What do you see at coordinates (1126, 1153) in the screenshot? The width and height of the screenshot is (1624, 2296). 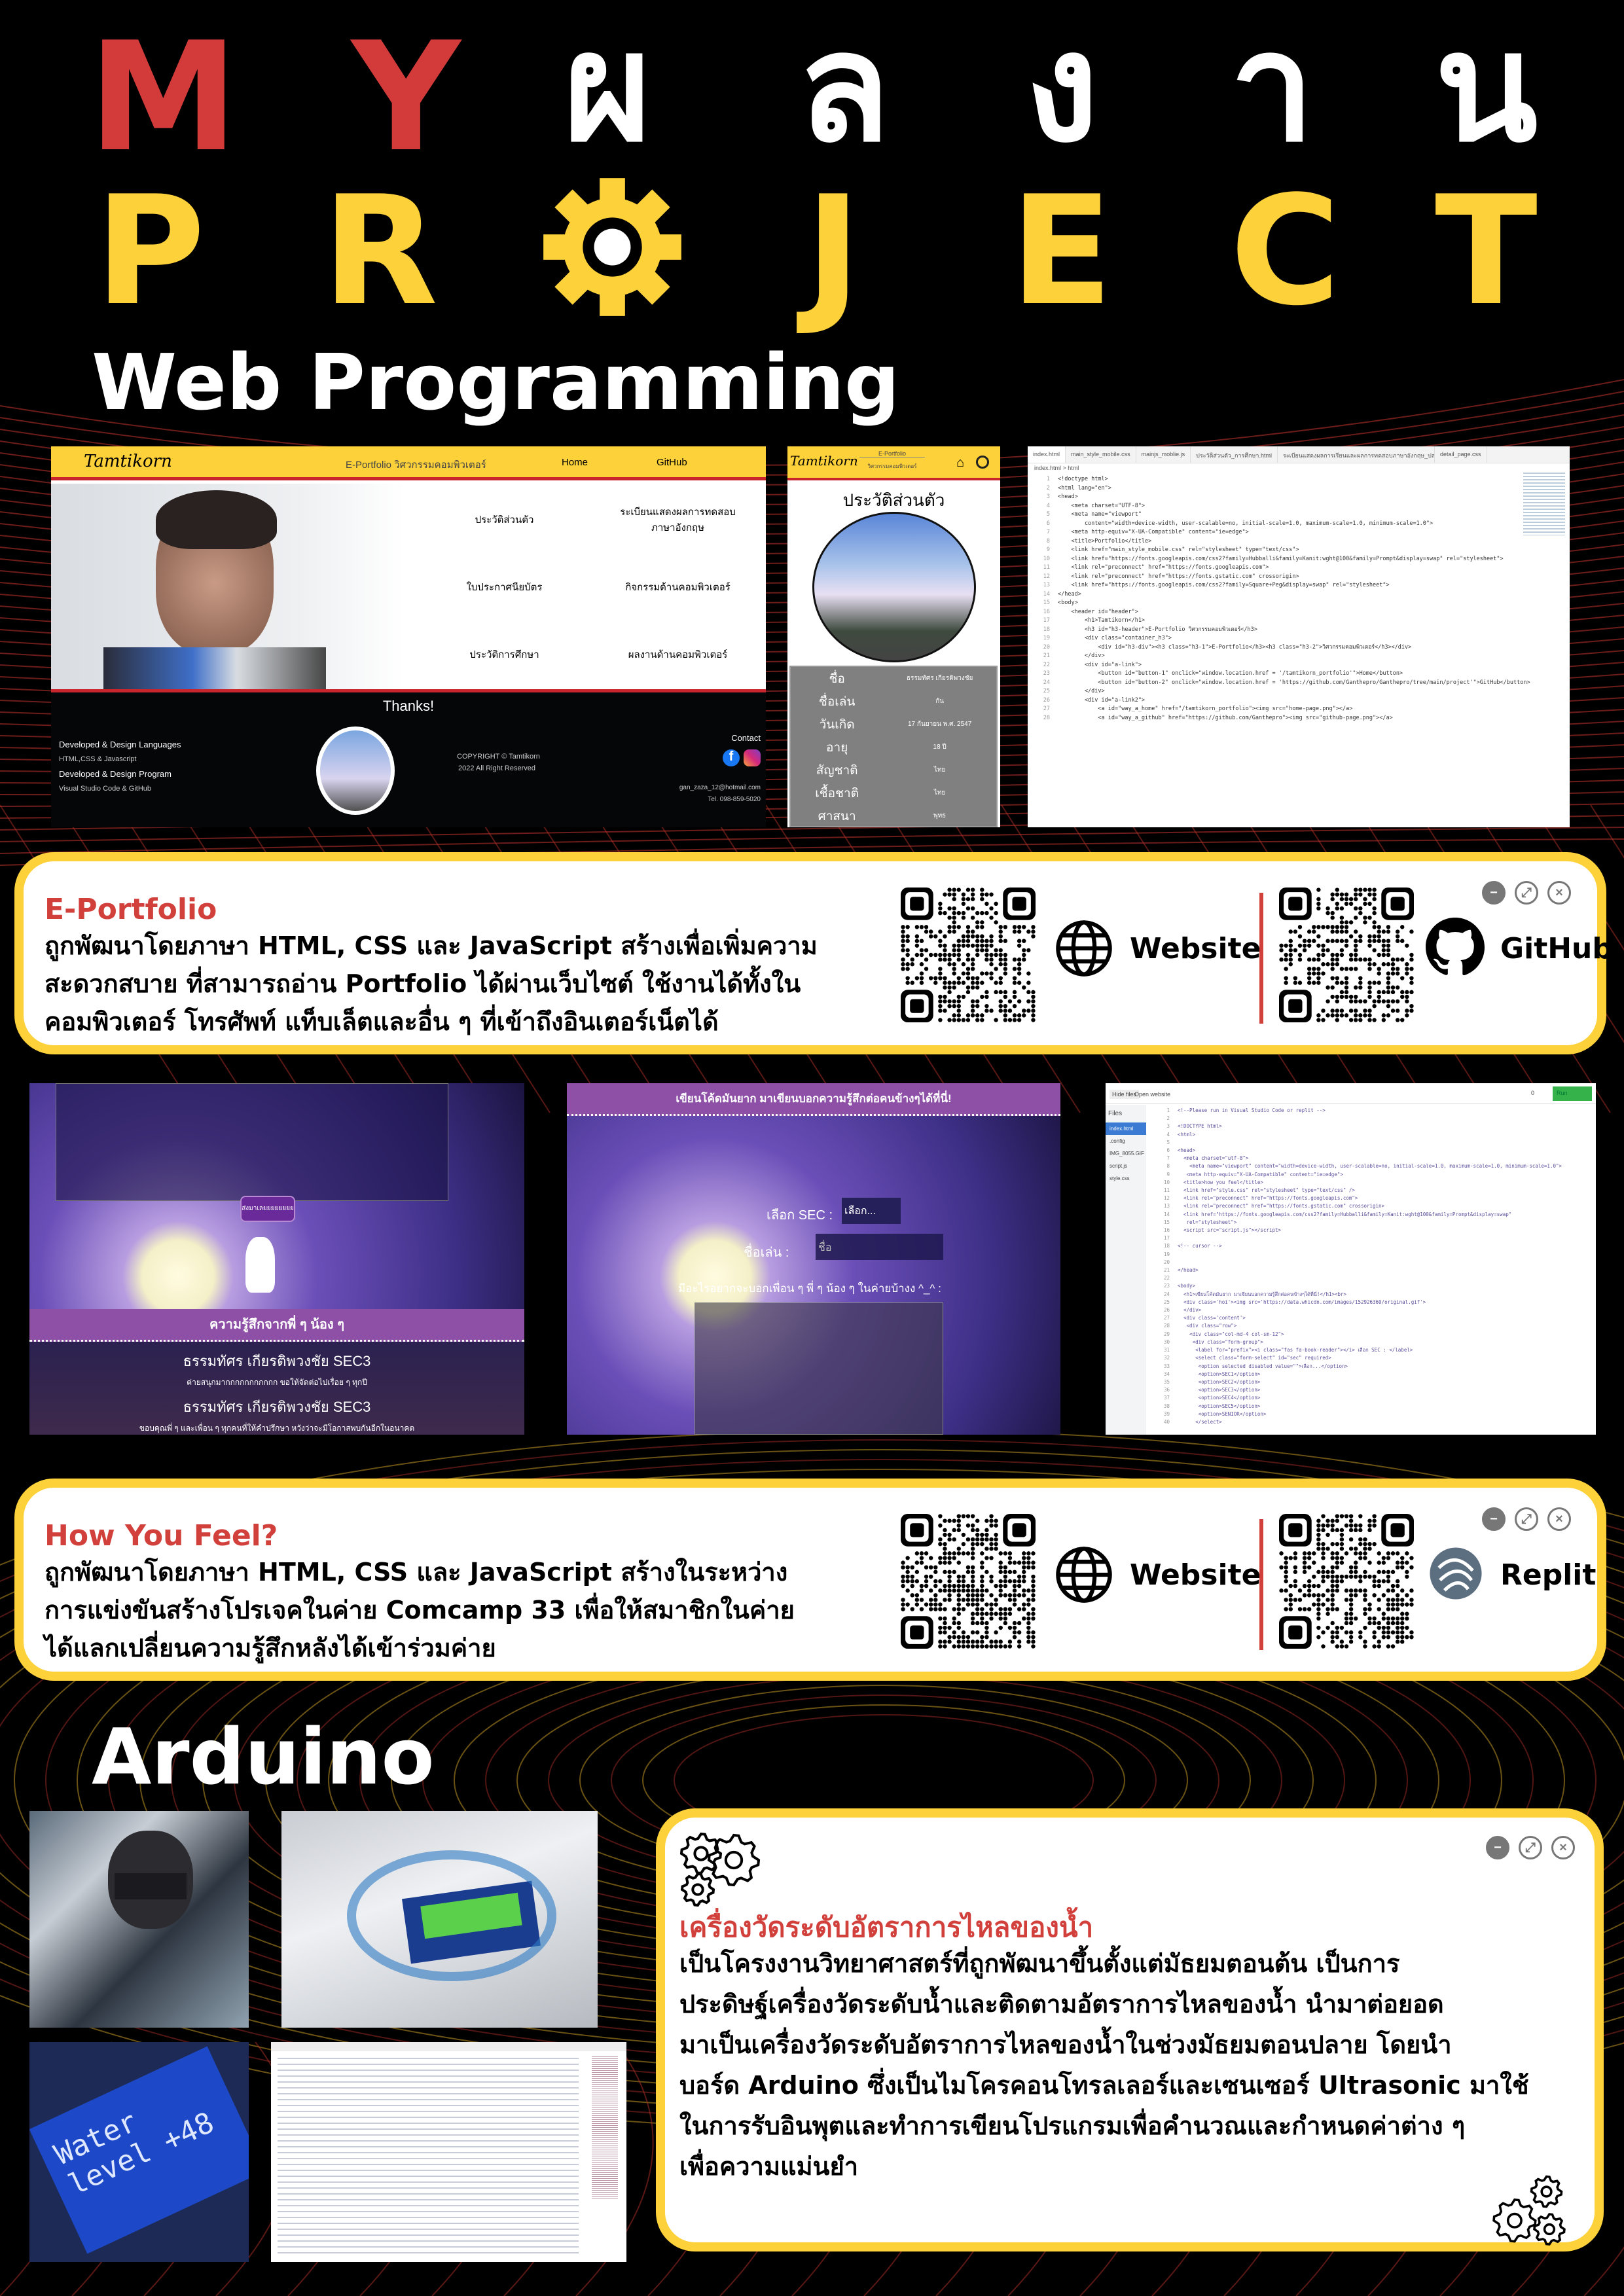 I see `file-item: IMG_8055.GIF` at bounding box center [1126, 1153].